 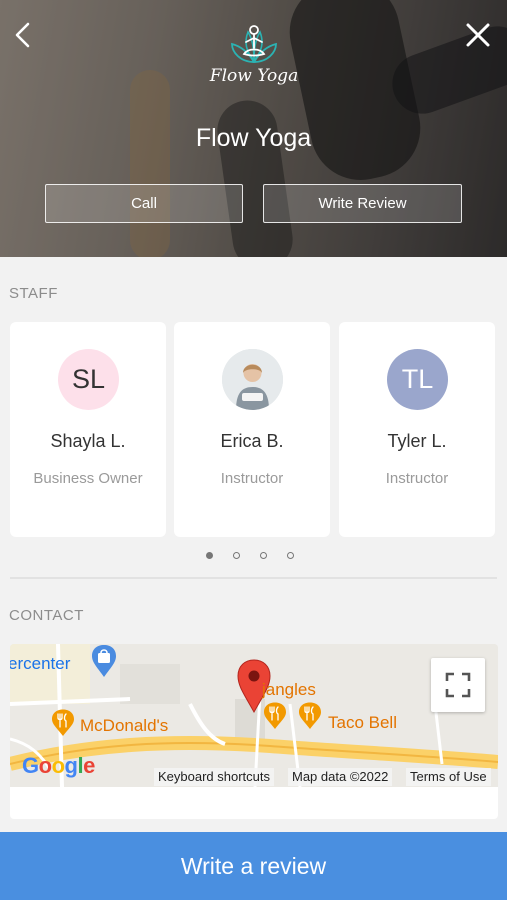 I want to click on terms-of-use-link: Terms of Use, so click(x=448, y=777).